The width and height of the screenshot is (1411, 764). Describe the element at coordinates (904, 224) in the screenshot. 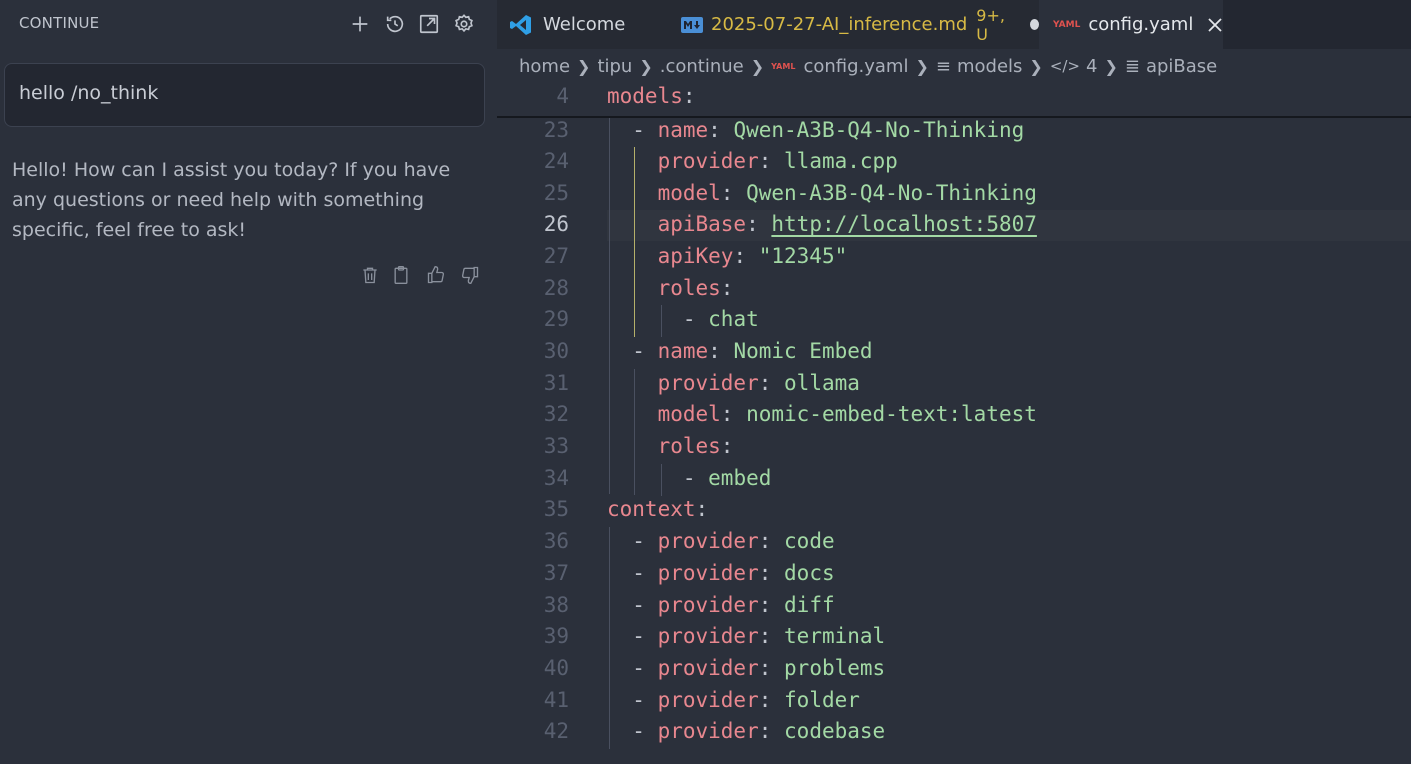

I see `yaml-value: http://localhost:5807` at that location.